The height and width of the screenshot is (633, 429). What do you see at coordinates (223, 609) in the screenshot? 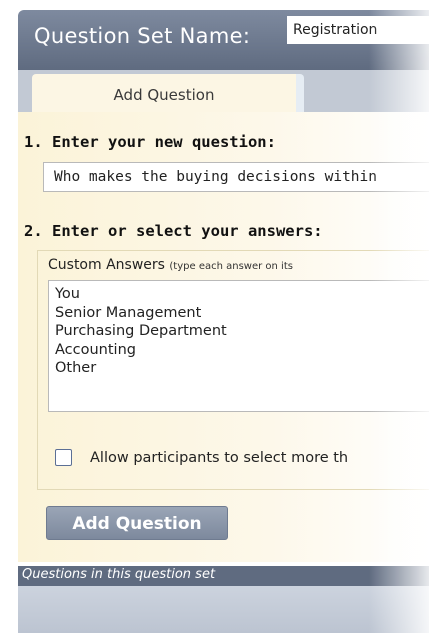
I see `questions-list` at bounding box center [223, 609].